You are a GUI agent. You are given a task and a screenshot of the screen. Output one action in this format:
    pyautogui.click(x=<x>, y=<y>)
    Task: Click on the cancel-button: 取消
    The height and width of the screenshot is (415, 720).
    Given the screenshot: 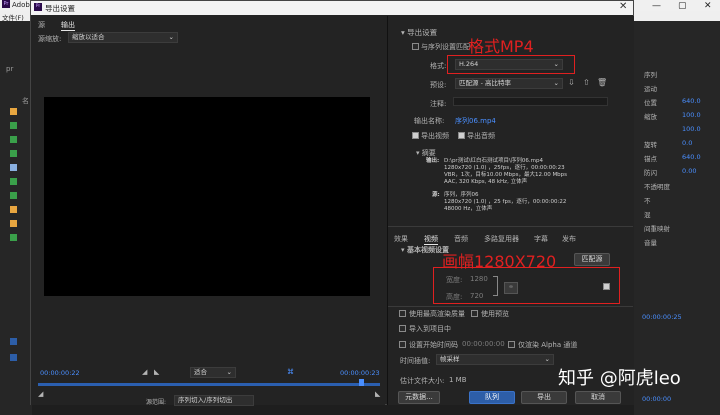 What is the action you would take?
    pyautogui.click(x=598, y=397)
    